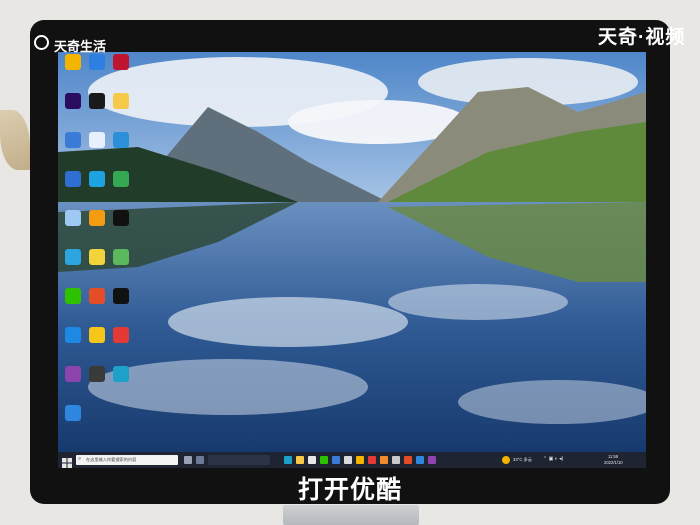 The width and height of the screenshot is (700, 525). I want to click on premiere-icon, so click(73, 108).